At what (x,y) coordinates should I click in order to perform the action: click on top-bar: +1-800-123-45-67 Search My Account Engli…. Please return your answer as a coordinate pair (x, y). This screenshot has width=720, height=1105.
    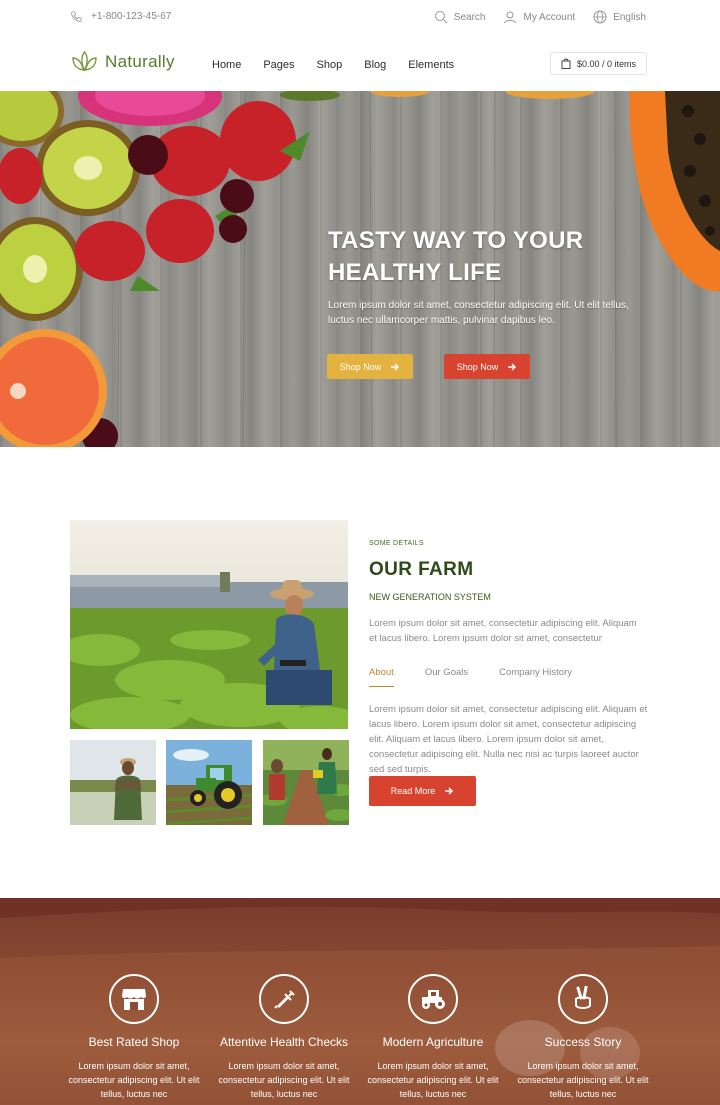
    Looking at the image, I should click on (360, 18).